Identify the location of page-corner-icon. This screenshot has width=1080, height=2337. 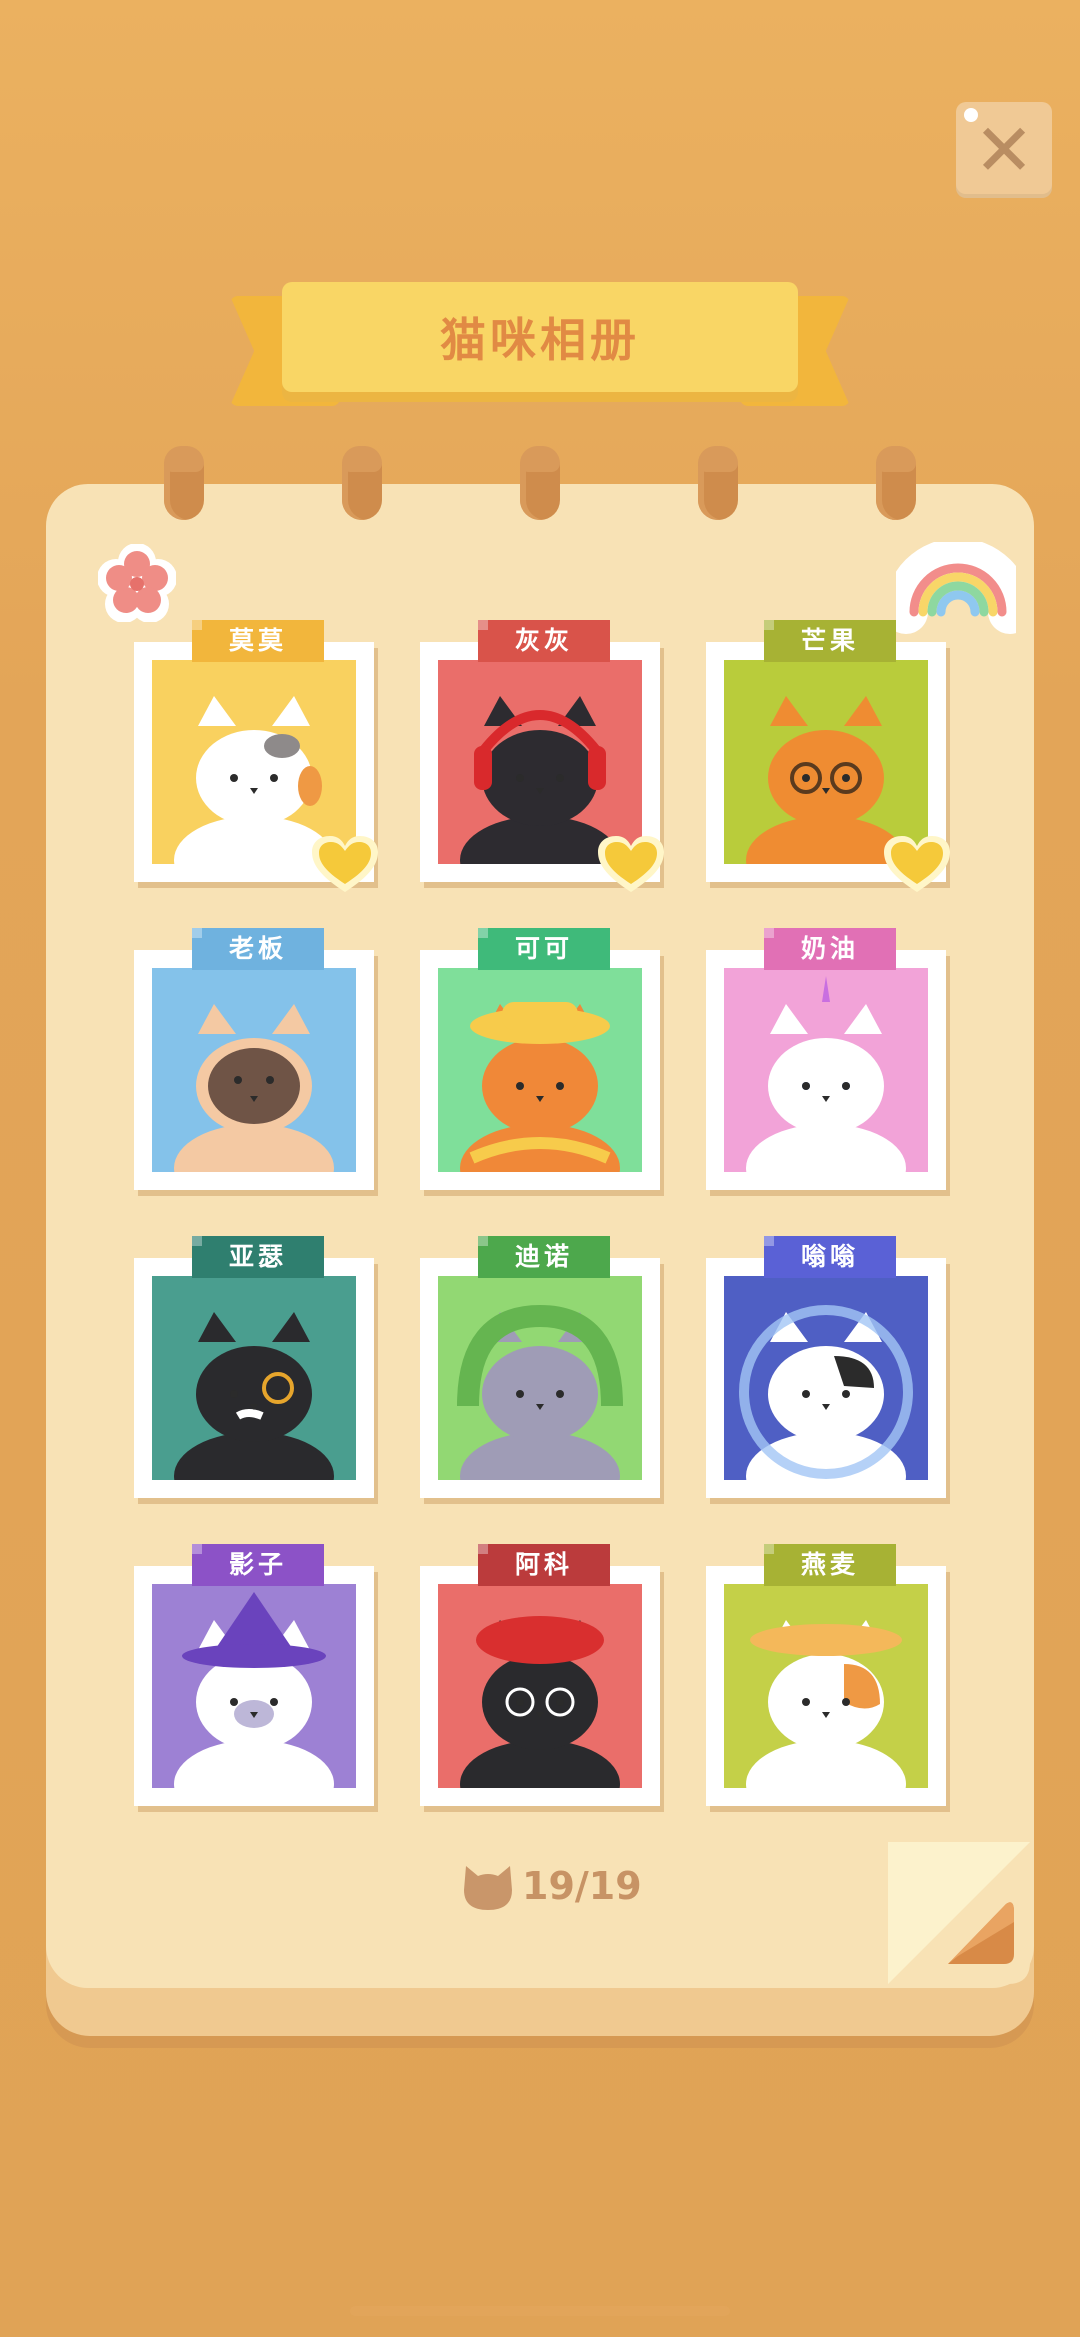
(959, 1913).